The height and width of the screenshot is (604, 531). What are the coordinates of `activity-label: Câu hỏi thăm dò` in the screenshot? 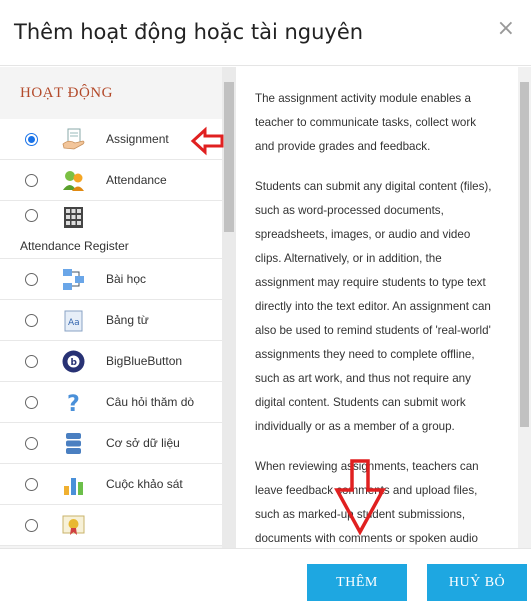 It's located at (150, 402).